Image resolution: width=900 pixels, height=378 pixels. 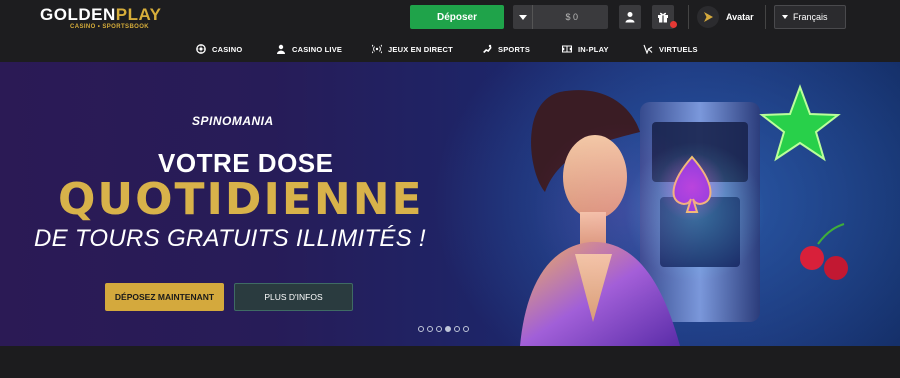 I want to click on nav-item-virtuels: VIRTUELS, so click(x=670, y=49).